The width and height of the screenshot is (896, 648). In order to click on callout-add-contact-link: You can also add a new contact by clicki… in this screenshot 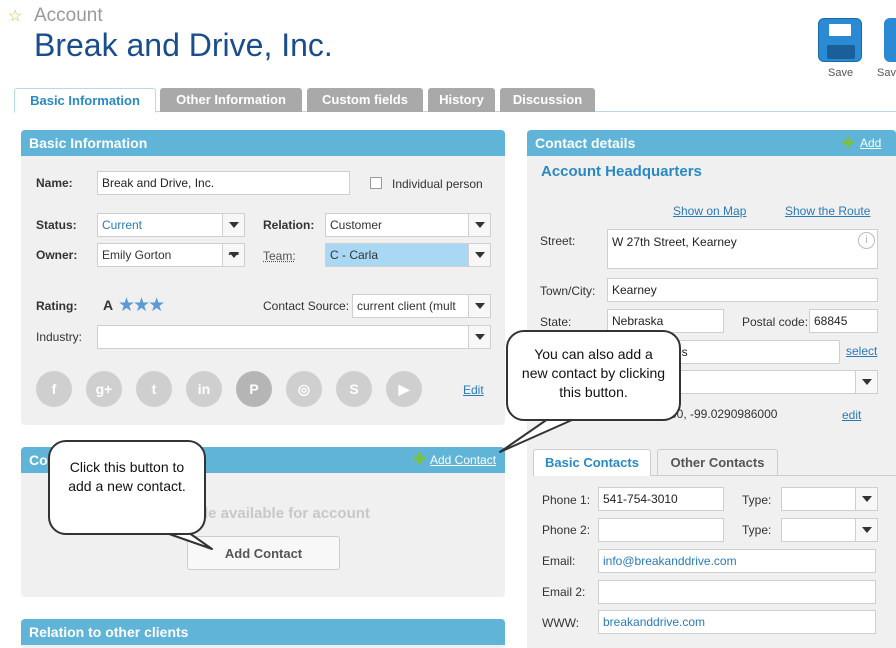, I will do `click(593, 375)`.